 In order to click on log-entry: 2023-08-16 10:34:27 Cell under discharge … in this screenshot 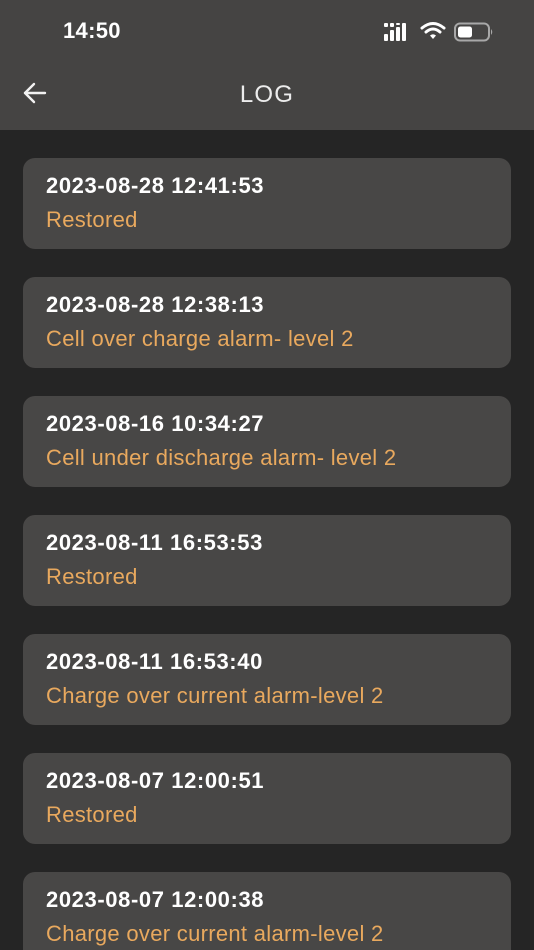, I will do `click(267, 441)`.